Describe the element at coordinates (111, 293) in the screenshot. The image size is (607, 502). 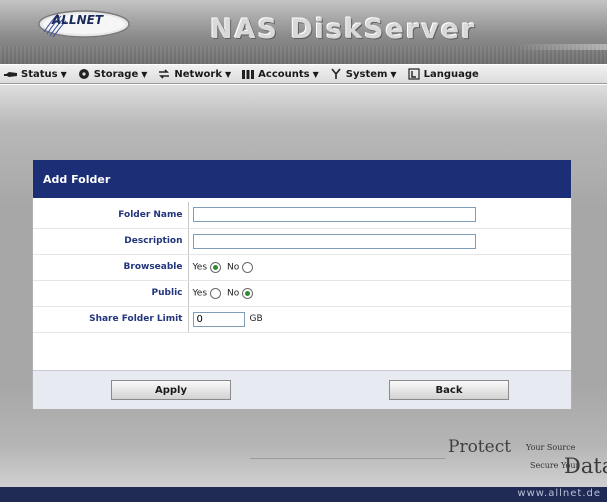
I see `public-label: Public` at that location.